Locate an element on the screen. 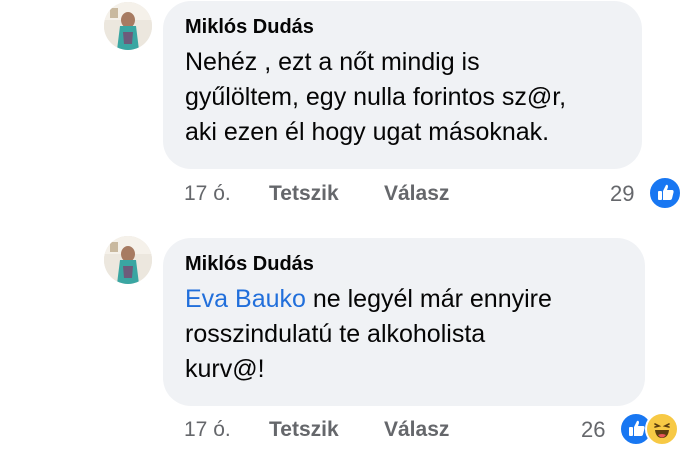 The height and width of the screenshot is (454, 696). haha-icon is located at coordinates (662, 429).